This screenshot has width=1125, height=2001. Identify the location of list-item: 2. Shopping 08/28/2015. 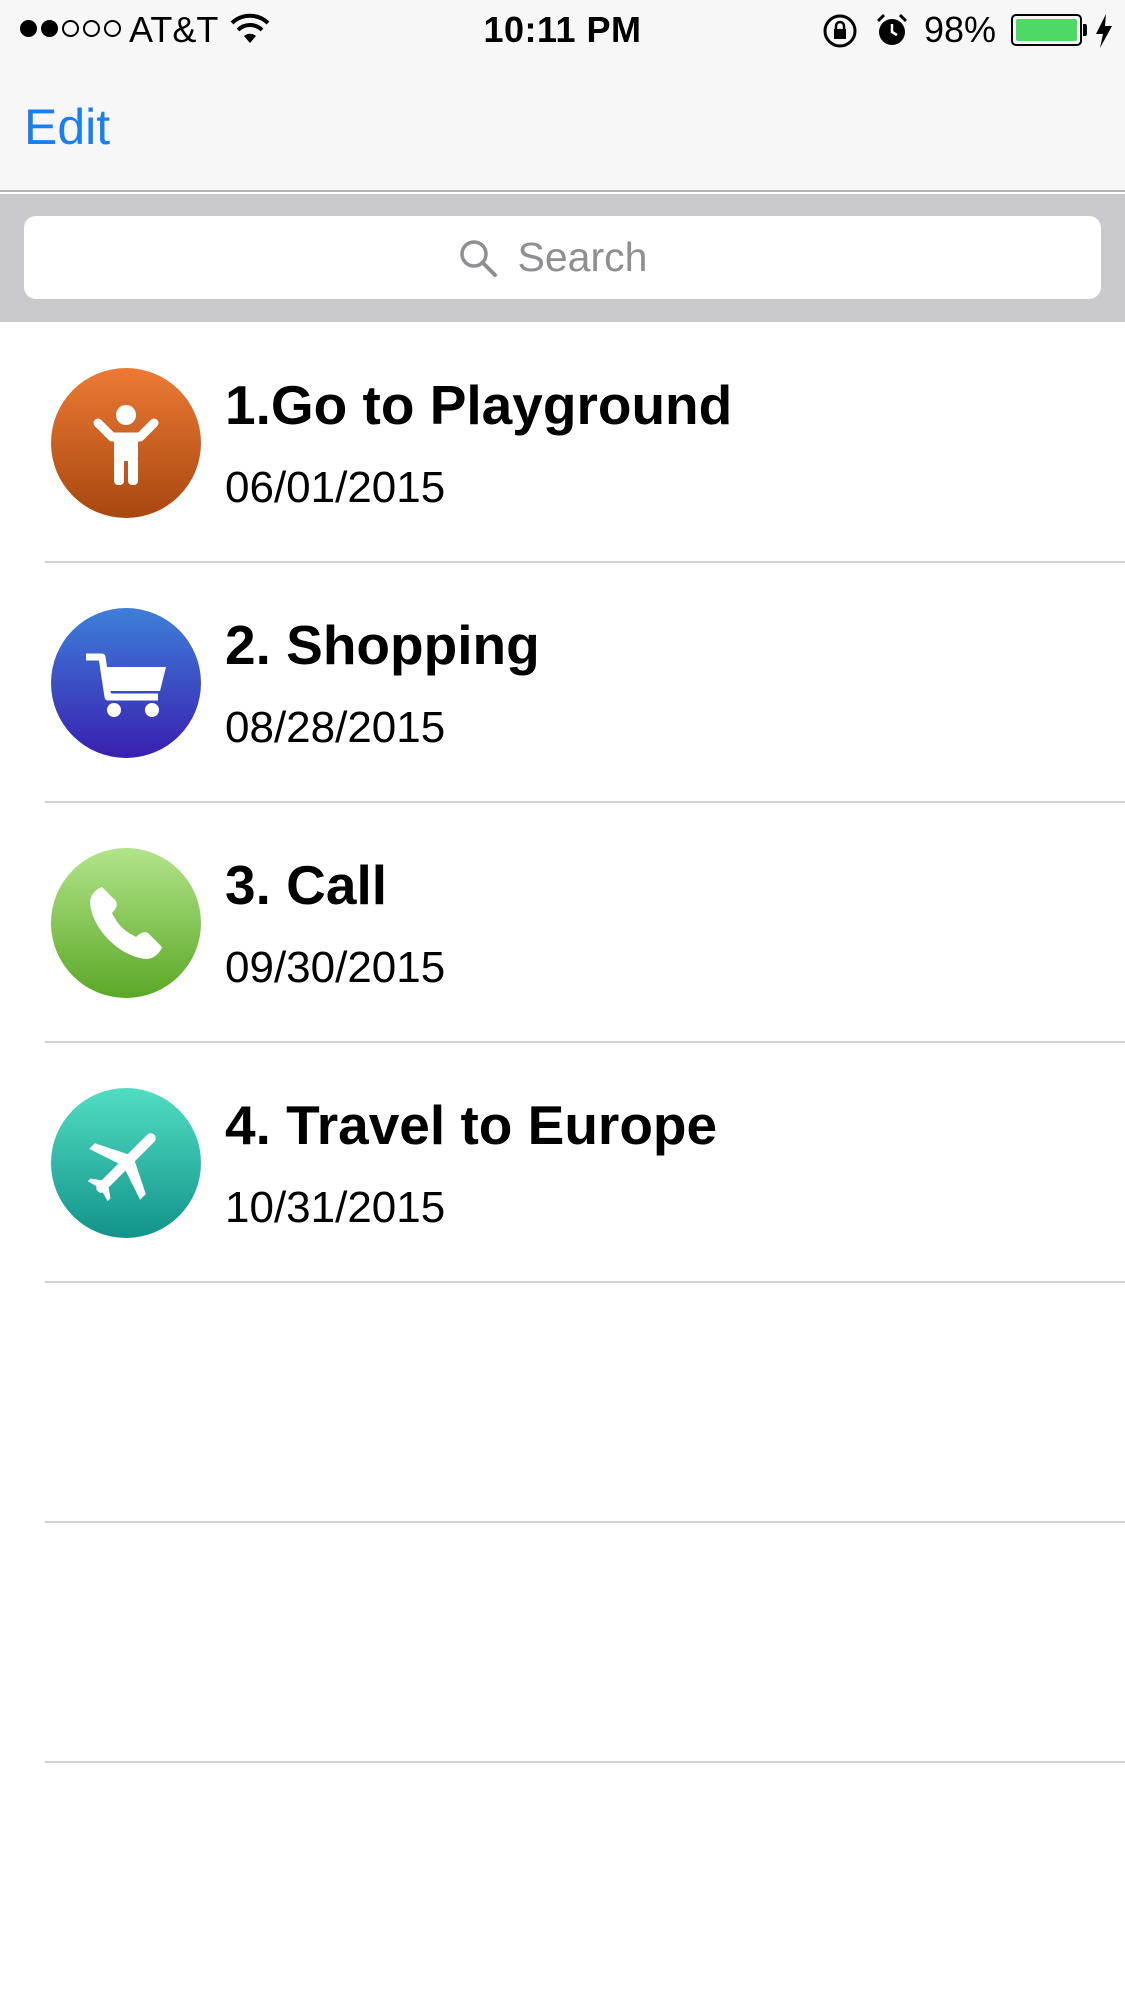
(562, 683).